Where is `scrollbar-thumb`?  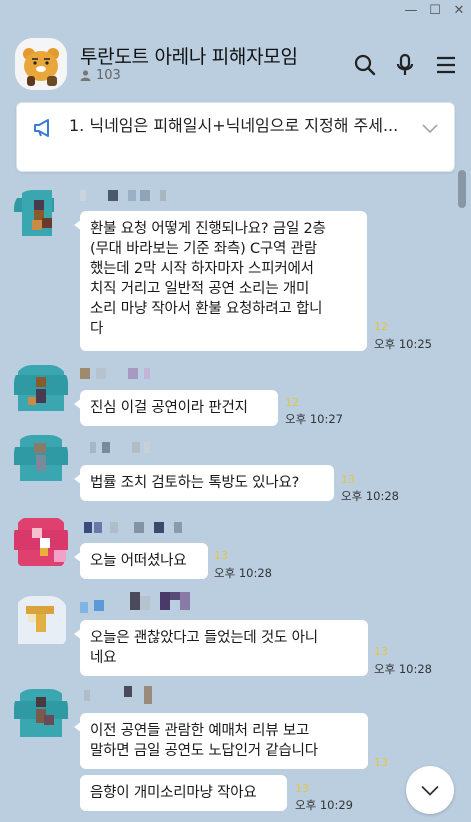 scrollbar-thumb is located at coordinates (462, 189).